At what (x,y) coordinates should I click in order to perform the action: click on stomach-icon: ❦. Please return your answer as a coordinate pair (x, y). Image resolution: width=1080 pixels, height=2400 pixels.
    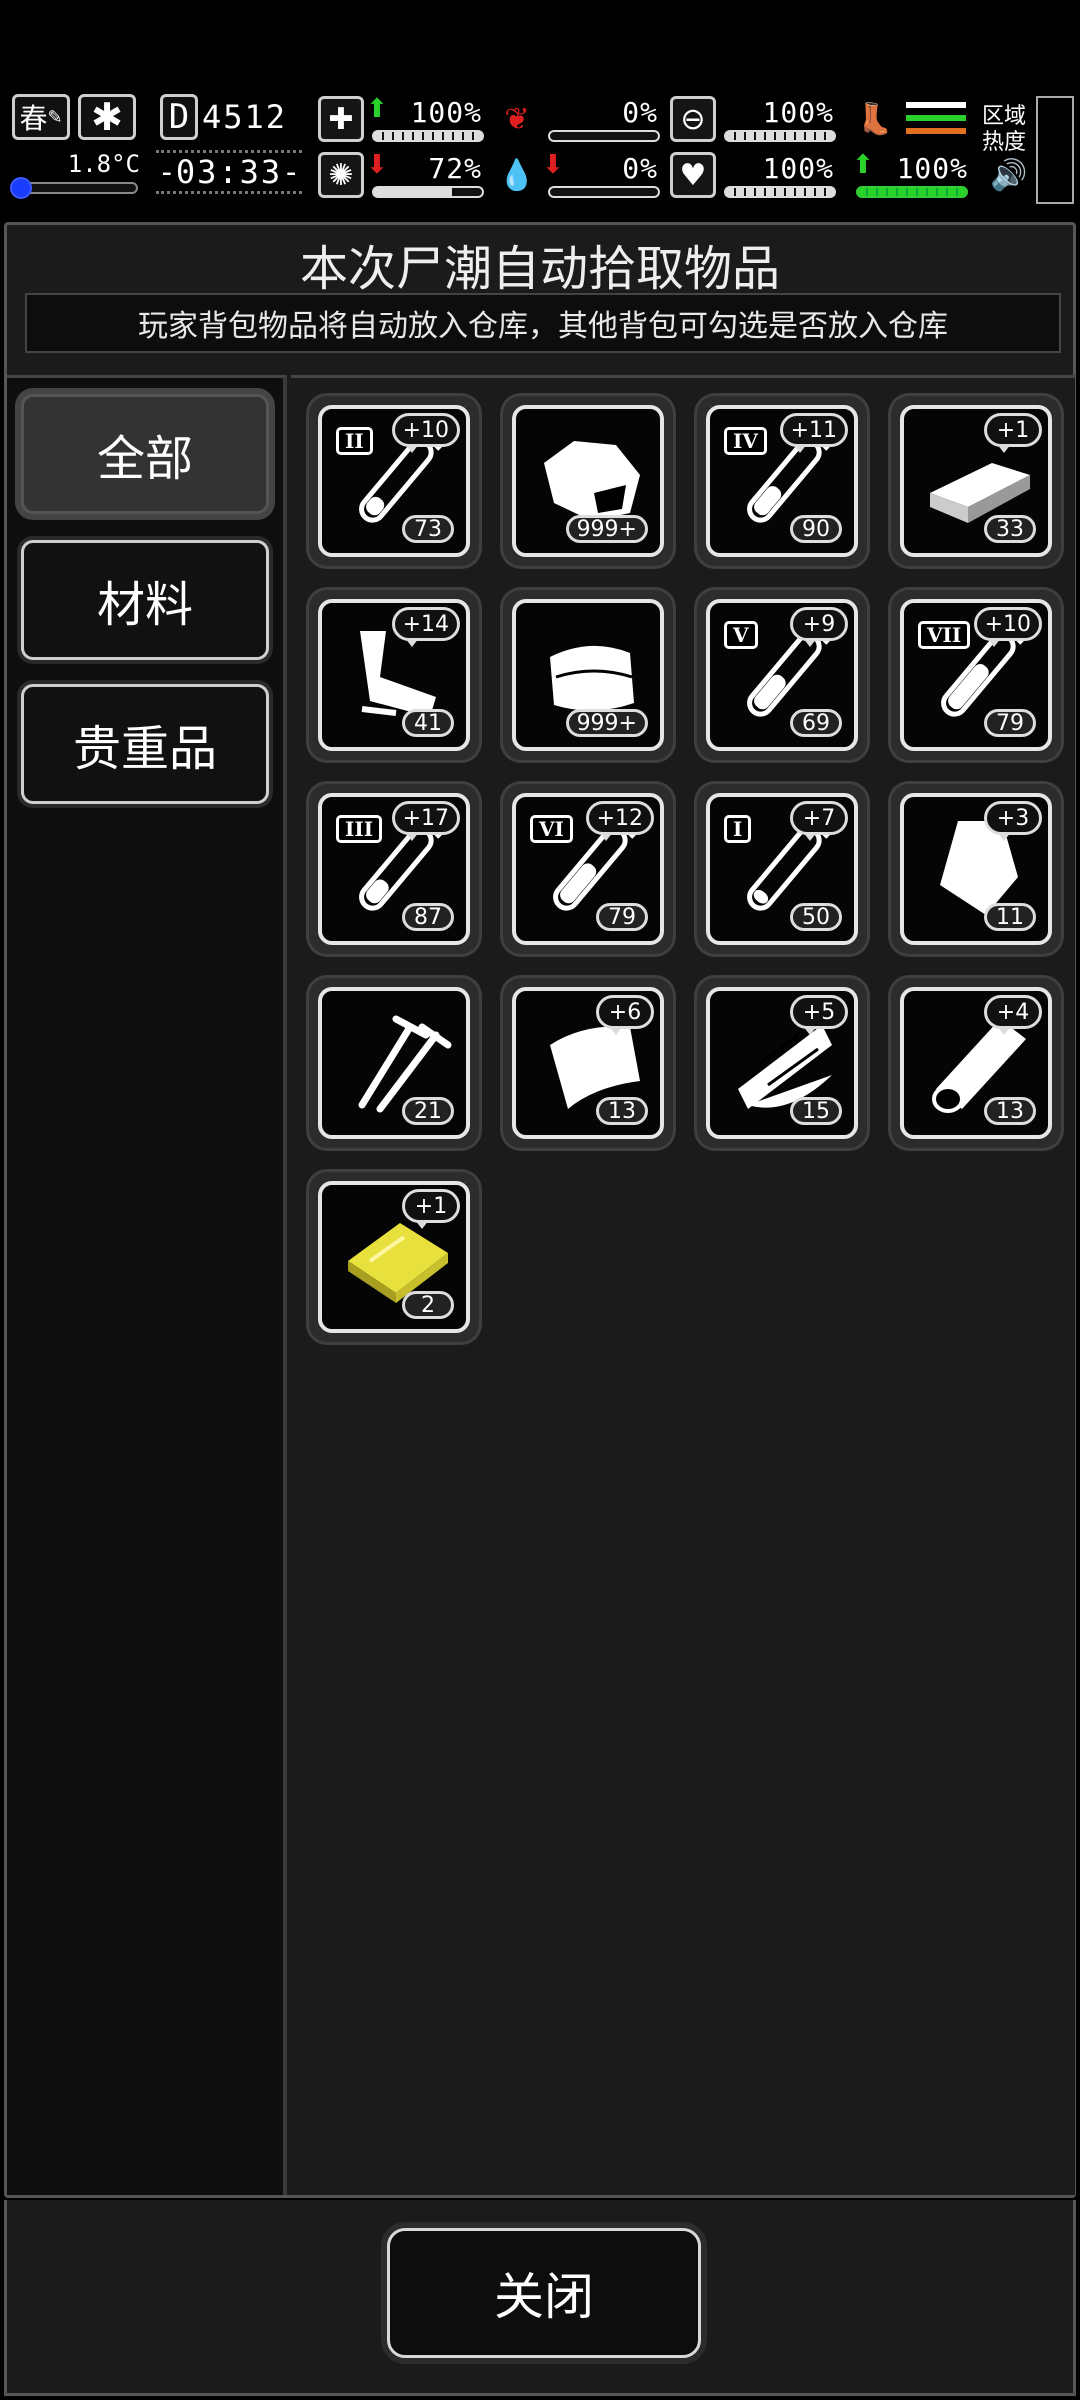
    Looking at the image, I should click on (517, 119).